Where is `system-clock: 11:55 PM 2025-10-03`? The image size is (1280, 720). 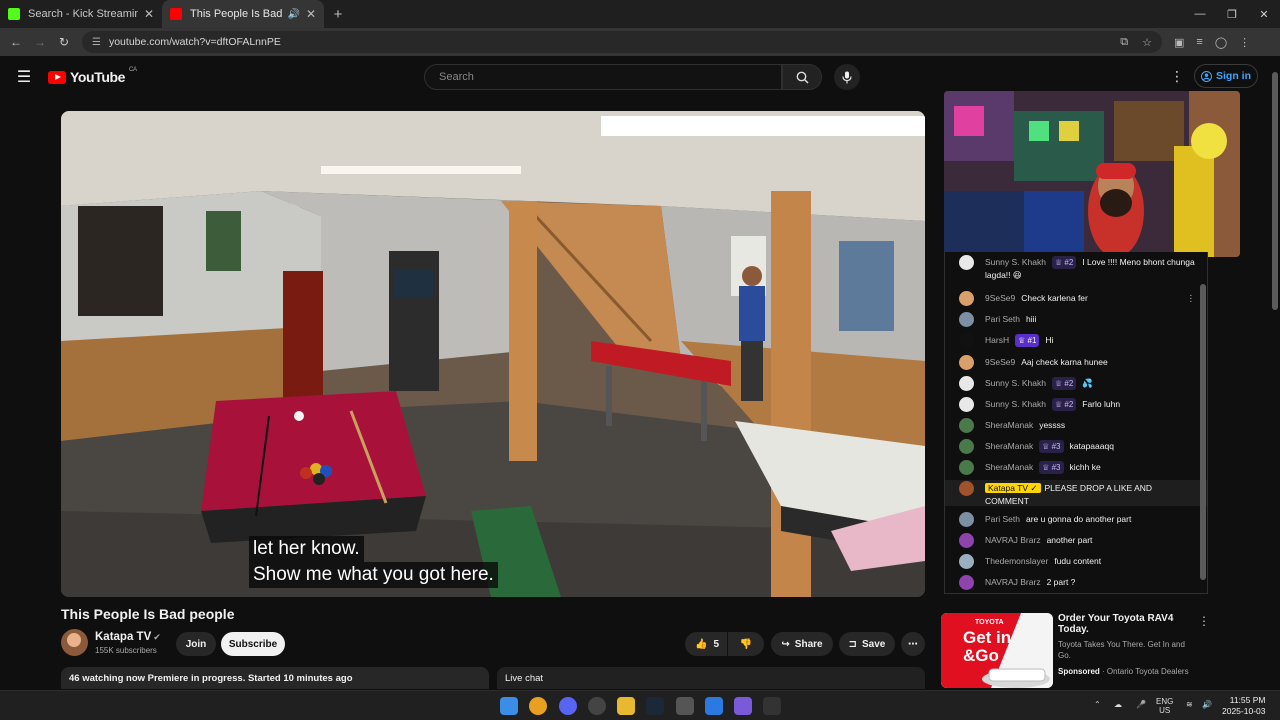 system-clock: 11:55 PM 2025-10-03 is located at coordinates (1243, 706).